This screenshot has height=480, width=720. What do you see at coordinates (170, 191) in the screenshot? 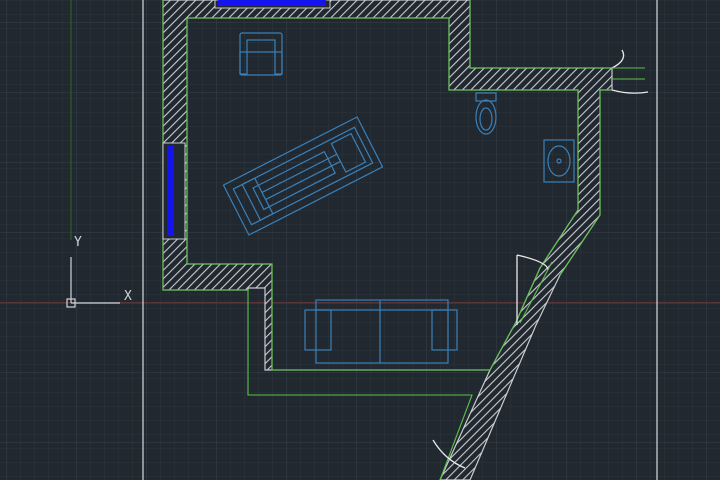
I see `window-left` at bounding box center [170, 191].